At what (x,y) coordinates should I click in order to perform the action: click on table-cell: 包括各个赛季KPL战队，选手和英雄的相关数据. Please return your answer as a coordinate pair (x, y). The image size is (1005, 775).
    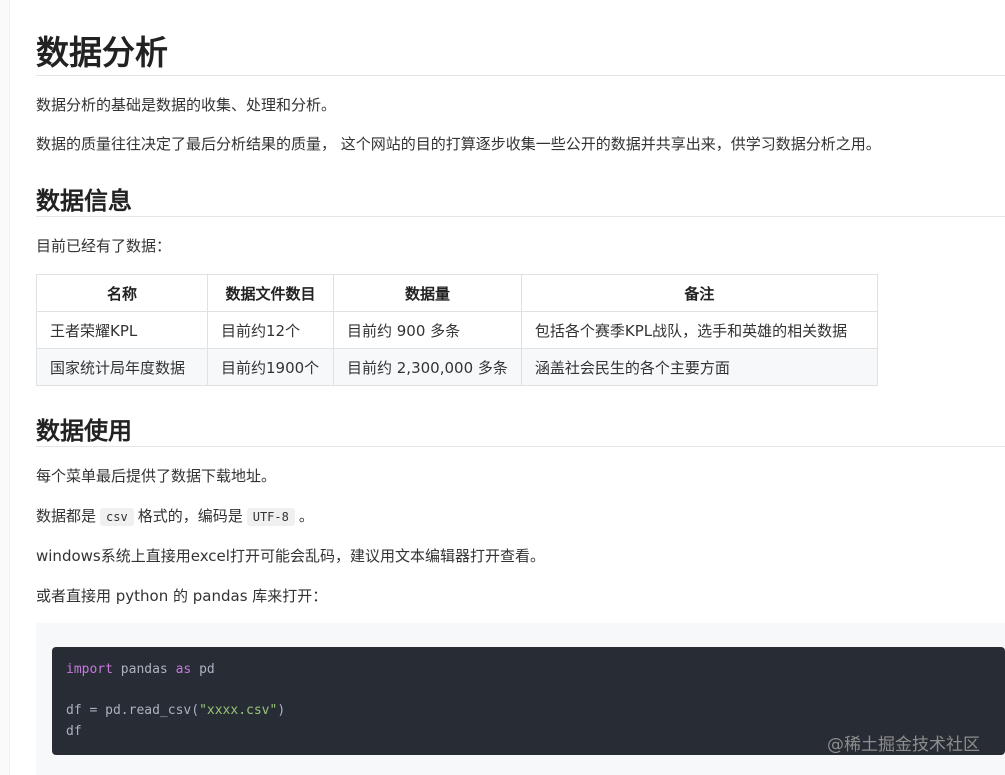
    Looking at the image, I should click on (699, 330).